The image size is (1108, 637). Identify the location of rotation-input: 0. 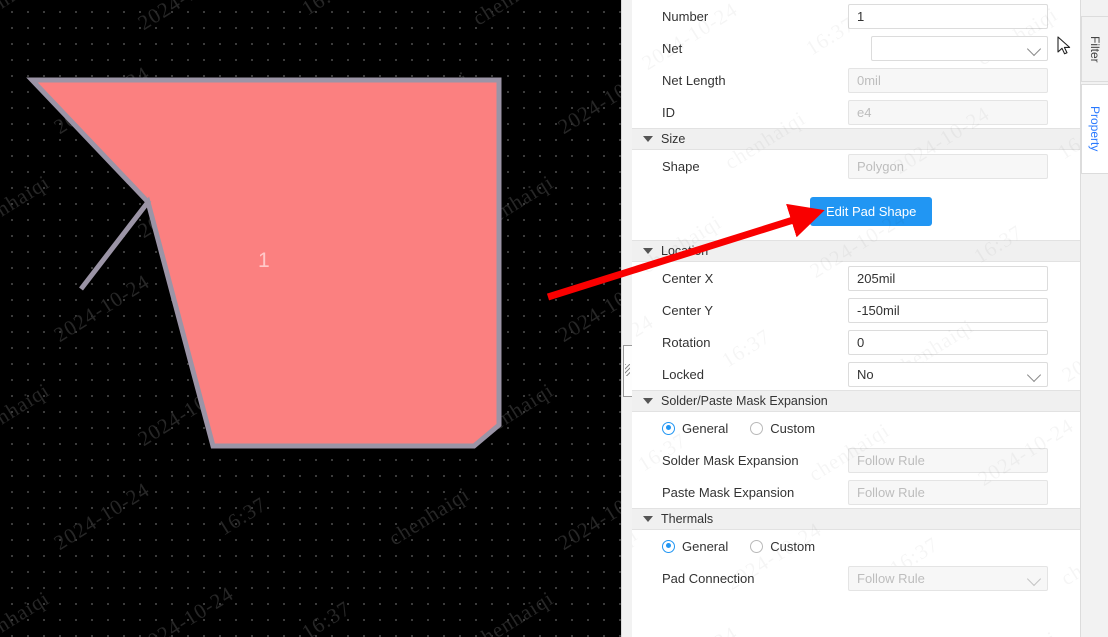
(948, 342).